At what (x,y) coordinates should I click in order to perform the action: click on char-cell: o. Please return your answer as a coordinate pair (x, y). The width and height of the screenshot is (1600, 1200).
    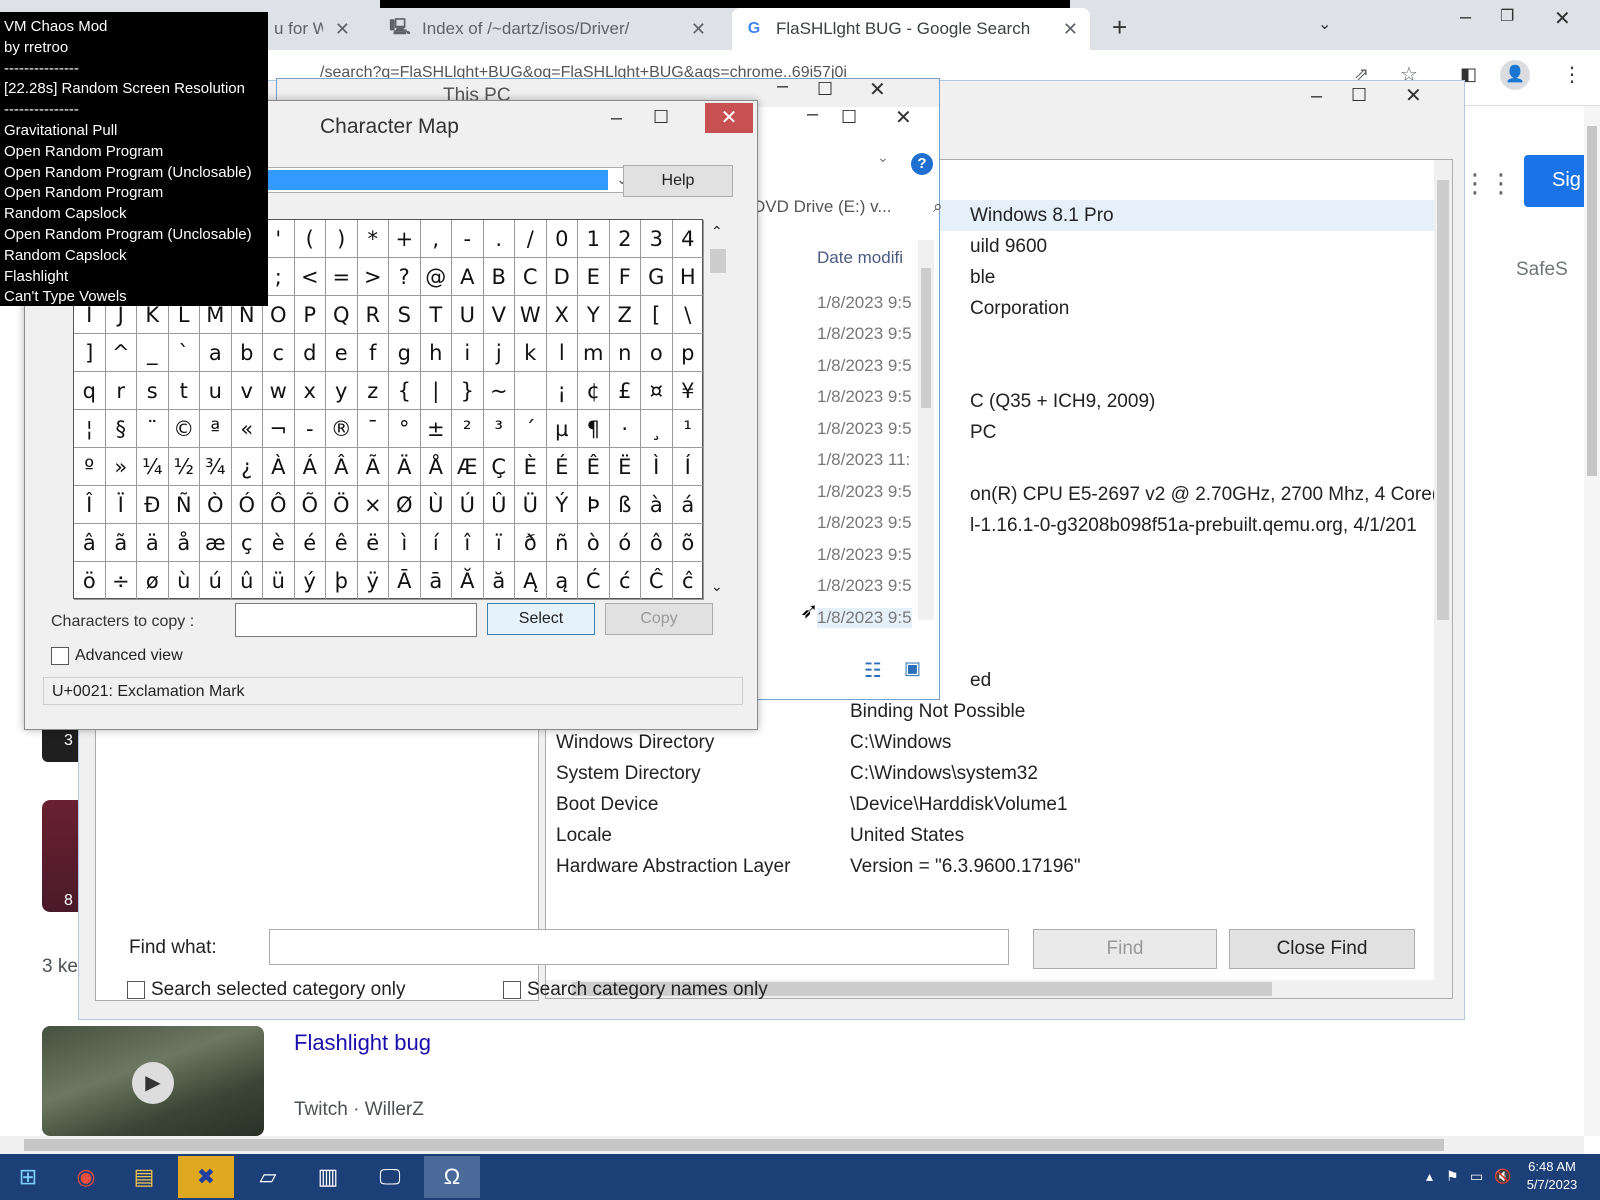
    Looking at the image, I should click on (657, 353).